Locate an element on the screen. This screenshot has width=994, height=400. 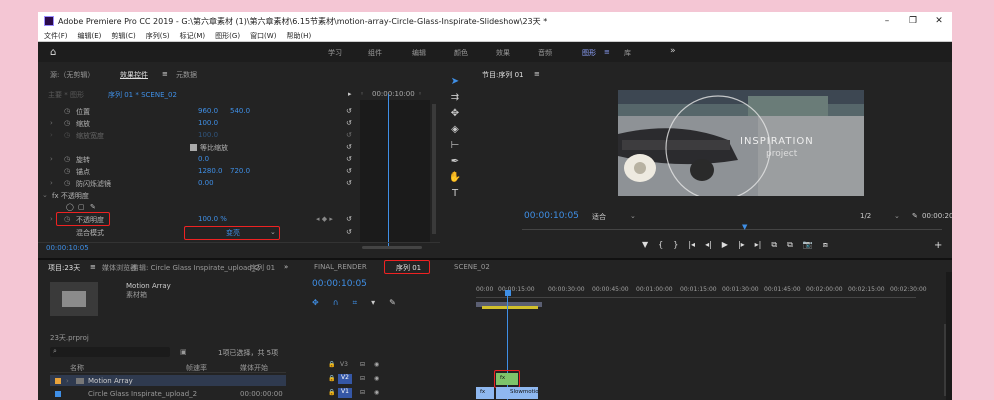
clip-v1-a: fx is located at coordinates (485, 393).